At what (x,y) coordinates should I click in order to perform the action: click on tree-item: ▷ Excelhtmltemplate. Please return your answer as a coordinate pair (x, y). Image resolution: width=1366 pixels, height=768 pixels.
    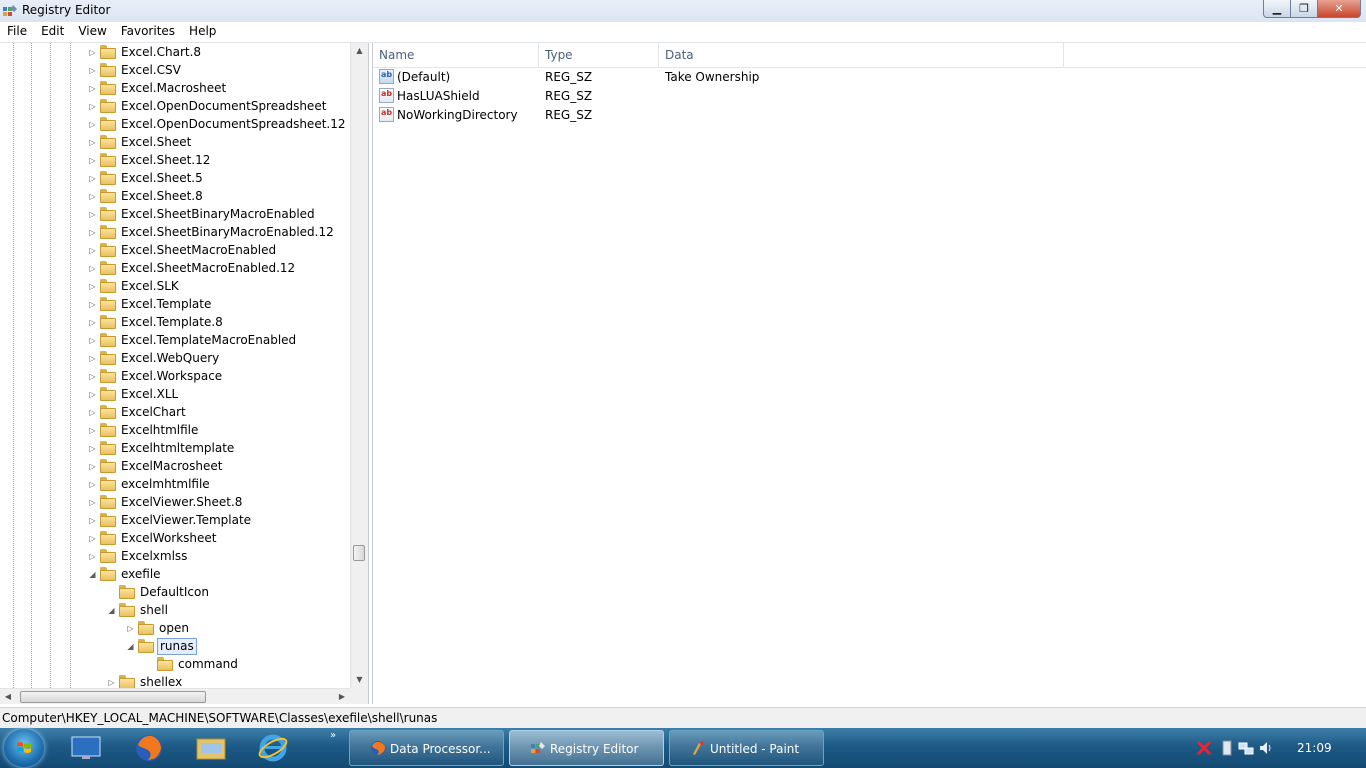
    Looking at the image, I should click on (175, 449).